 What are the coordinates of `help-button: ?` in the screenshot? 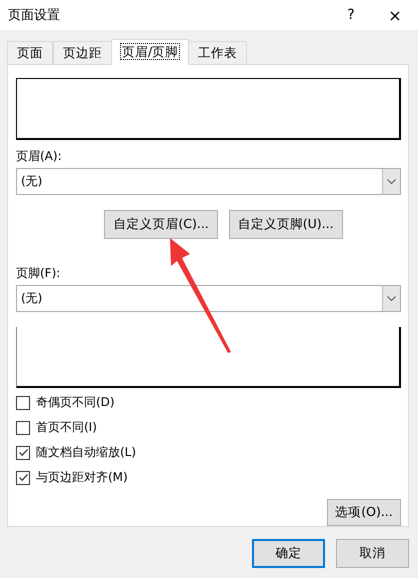 It's located at (351, 15).